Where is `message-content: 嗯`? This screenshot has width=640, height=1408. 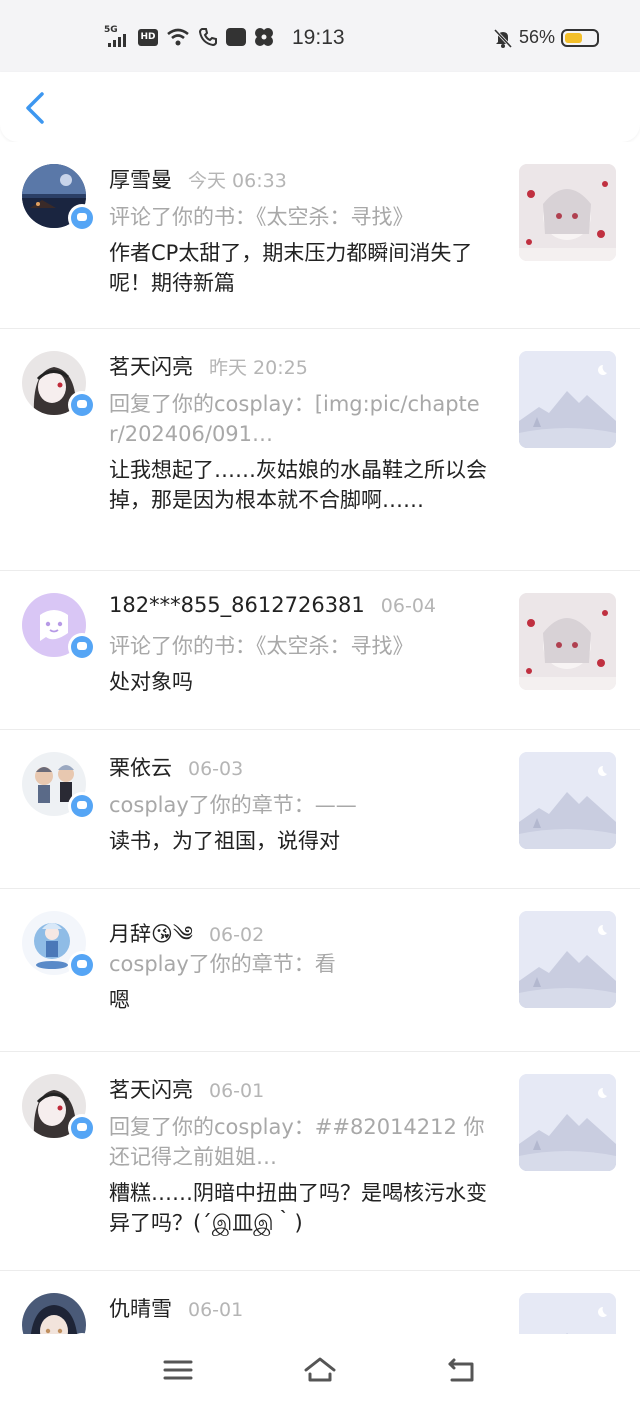 message-content: 嗯 is located at coordinates (119, 1000).